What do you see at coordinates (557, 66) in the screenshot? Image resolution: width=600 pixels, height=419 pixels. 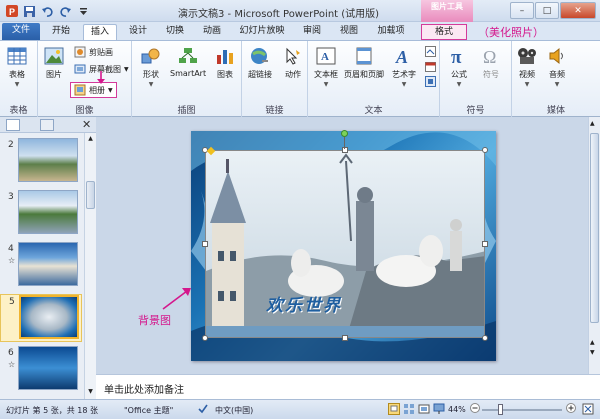 I see `audio-button: 音频 ▼` at bounding box center [557, 66].